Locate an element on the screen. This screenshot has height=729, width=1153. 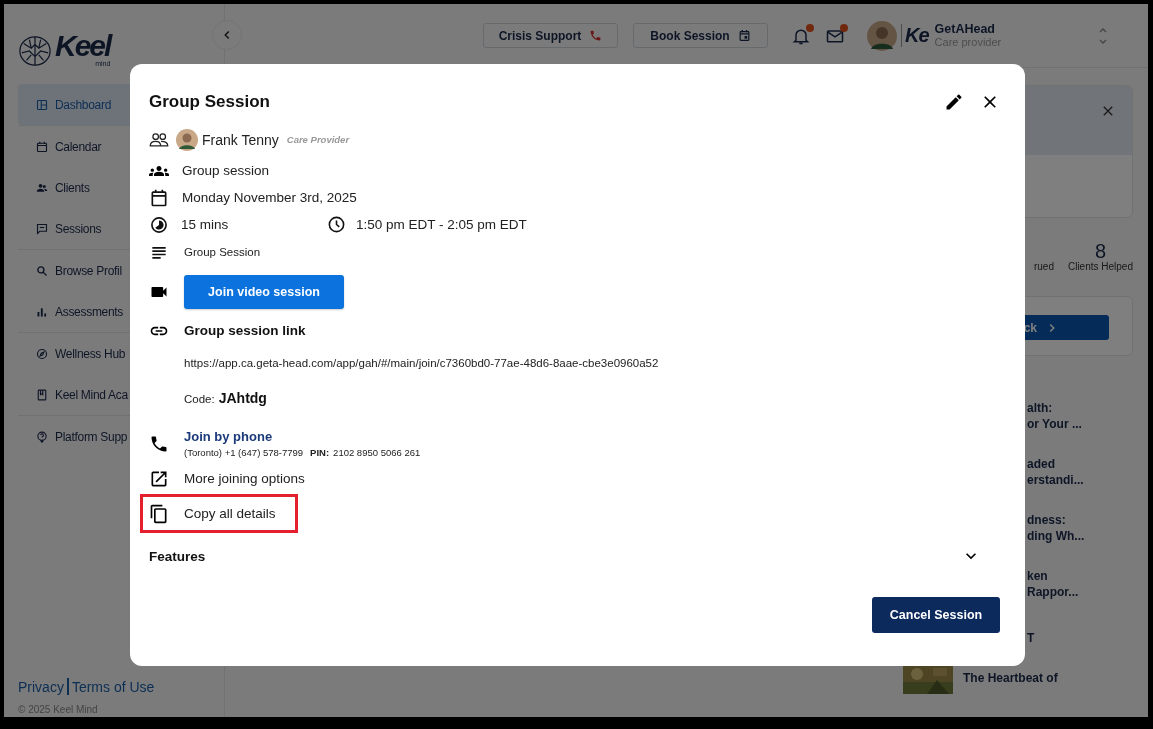
brand-wordmark: Keel is located at coordinates (83, 46).